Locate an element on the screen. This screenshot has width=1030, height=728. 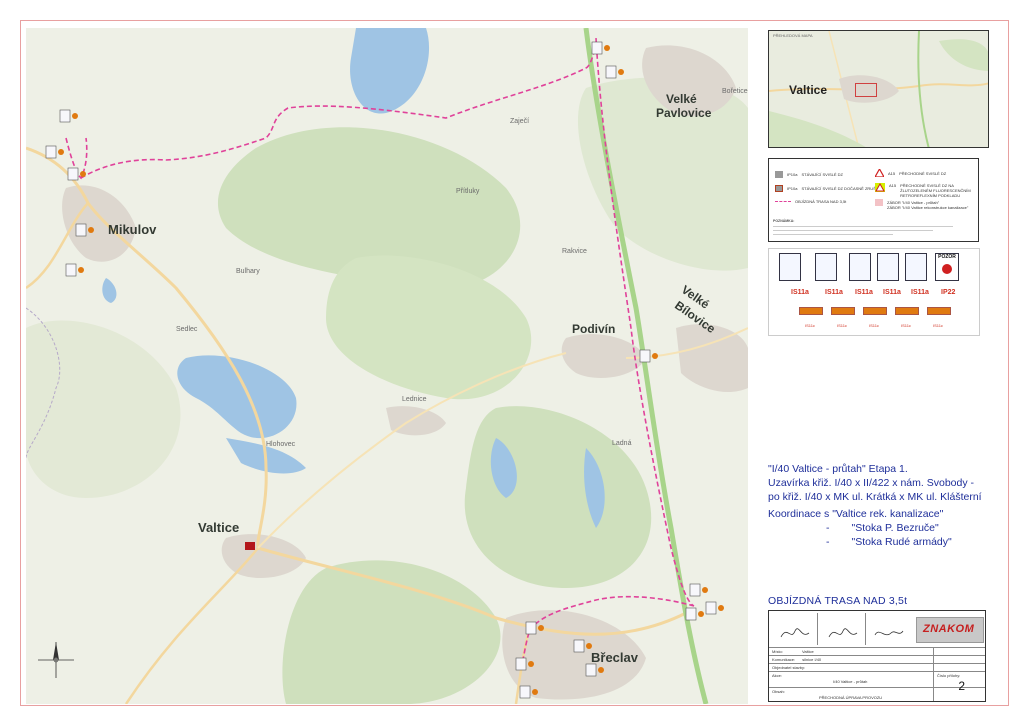
overview-map-title: PŘEHLEDOVÁ MAPA is located at coordinates (793, 35).